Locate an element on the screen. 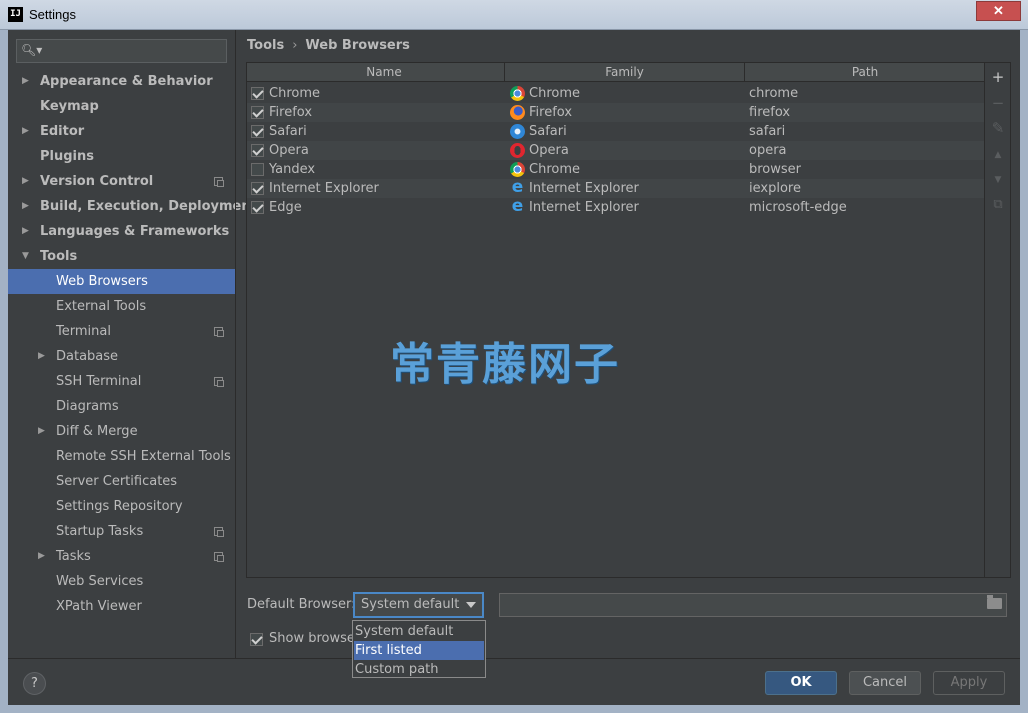  title-bar: IJ Settings ✕ is located at coordinates (514, 15).